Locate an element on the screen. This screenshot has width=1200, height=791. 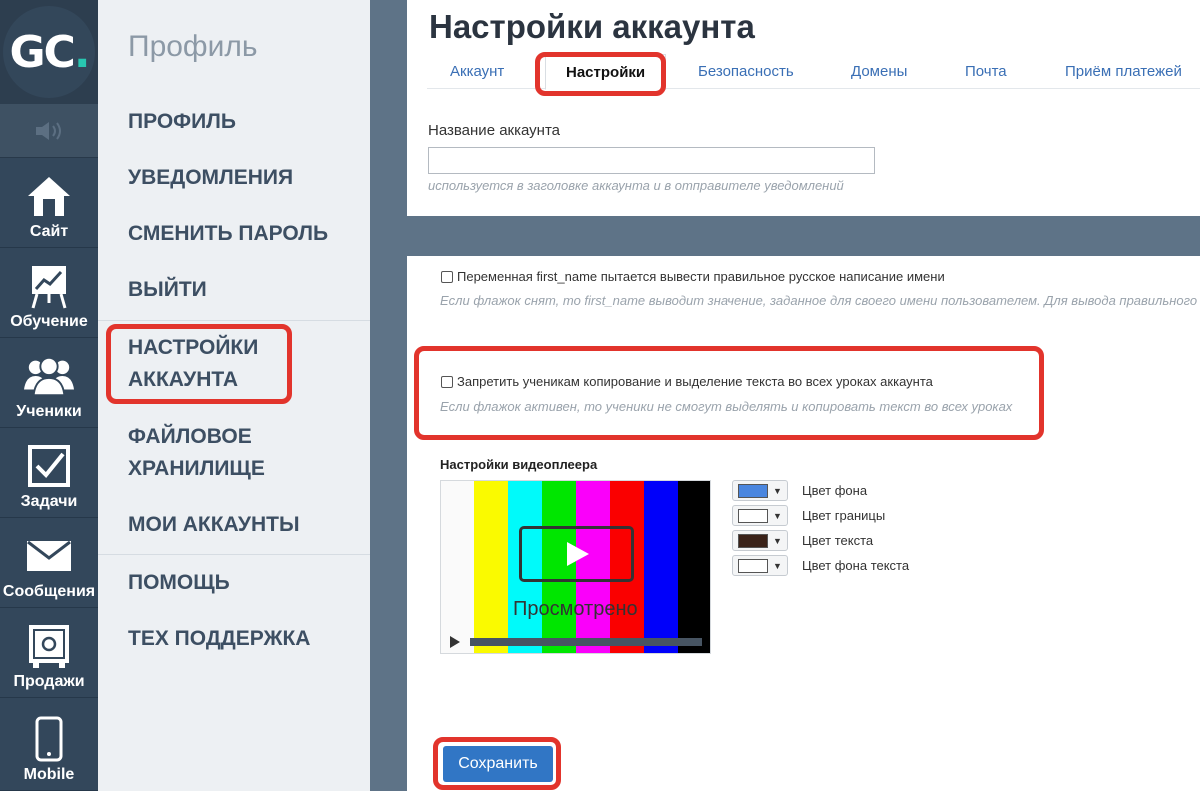
menu-item-tech-support: ТЕХ ПОДДЕРЖКА is located at coordinates (219, 639).